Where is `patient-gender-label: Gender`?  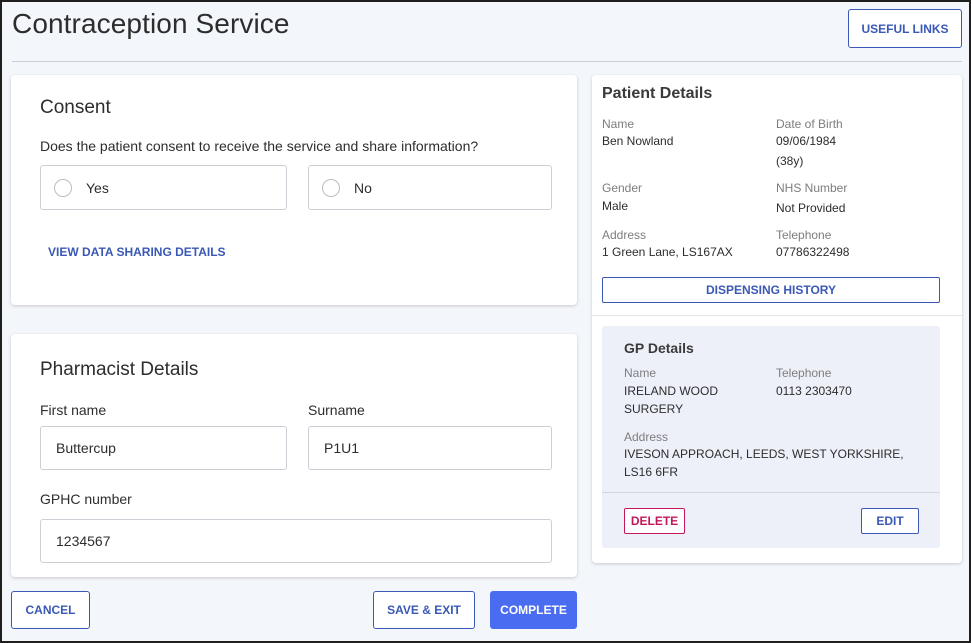 patient-gender-label: Gender is located at coordinates (622, 188).